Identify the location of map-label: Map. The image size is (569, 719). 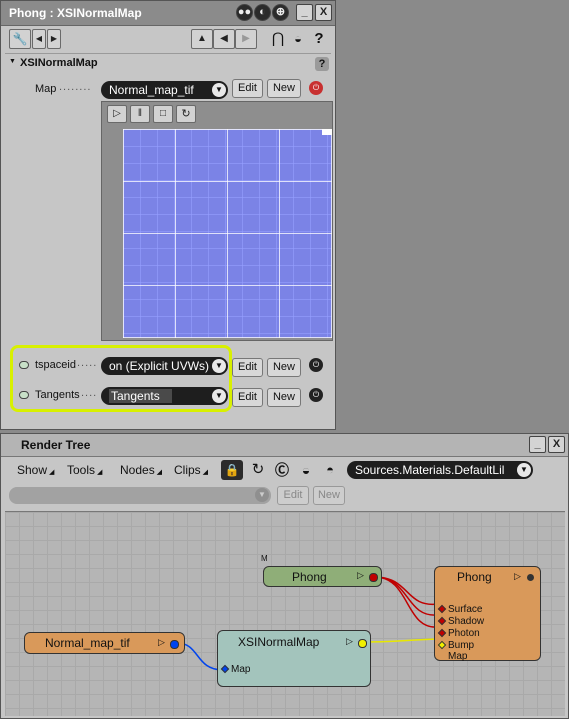
(46, 89).